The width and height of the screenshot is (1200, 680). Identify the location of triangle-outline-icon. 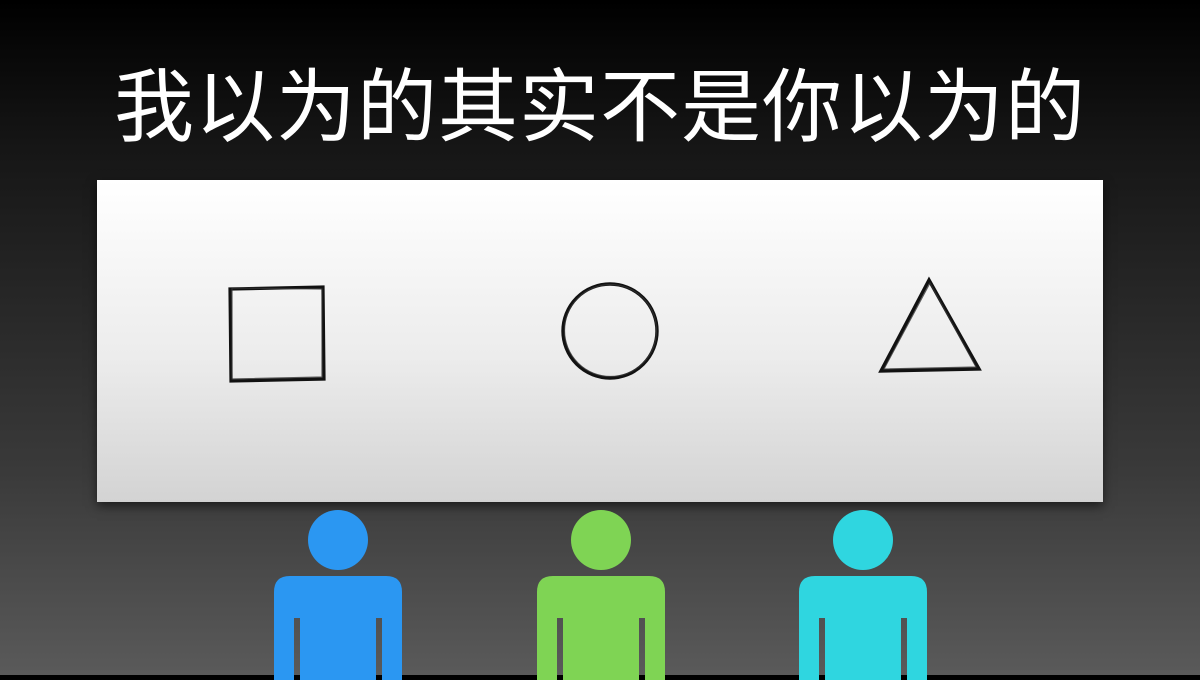
(930, 324).